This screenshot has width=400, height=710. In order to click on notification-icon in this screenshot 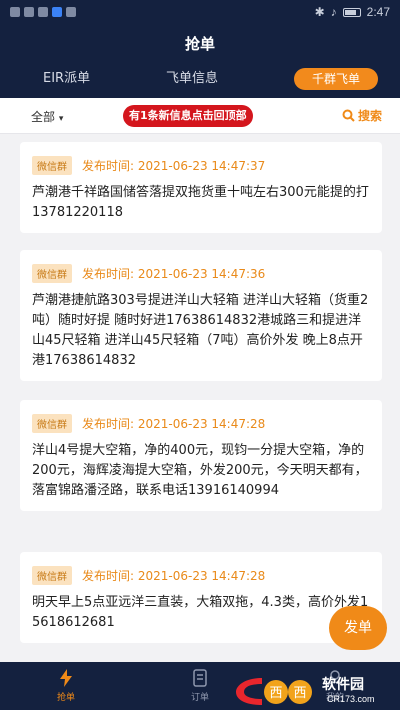, I will do `click(43, 12)`.